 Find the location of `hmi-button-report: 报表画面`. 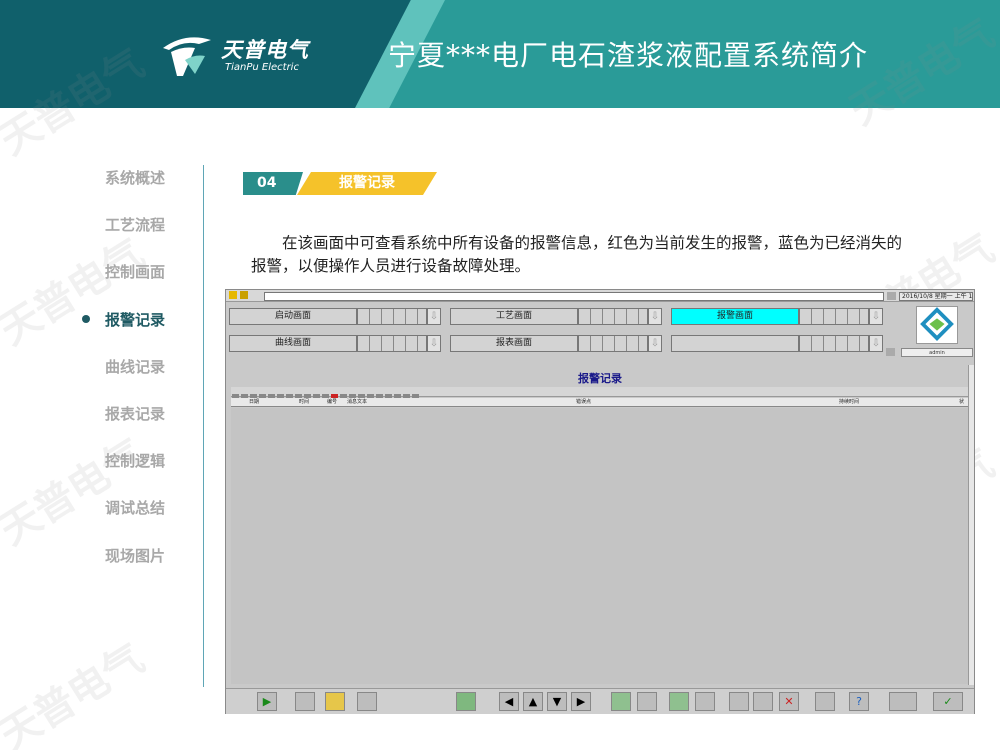

hmi-button-report: 报表画面 is located at coordinates (514, 343).